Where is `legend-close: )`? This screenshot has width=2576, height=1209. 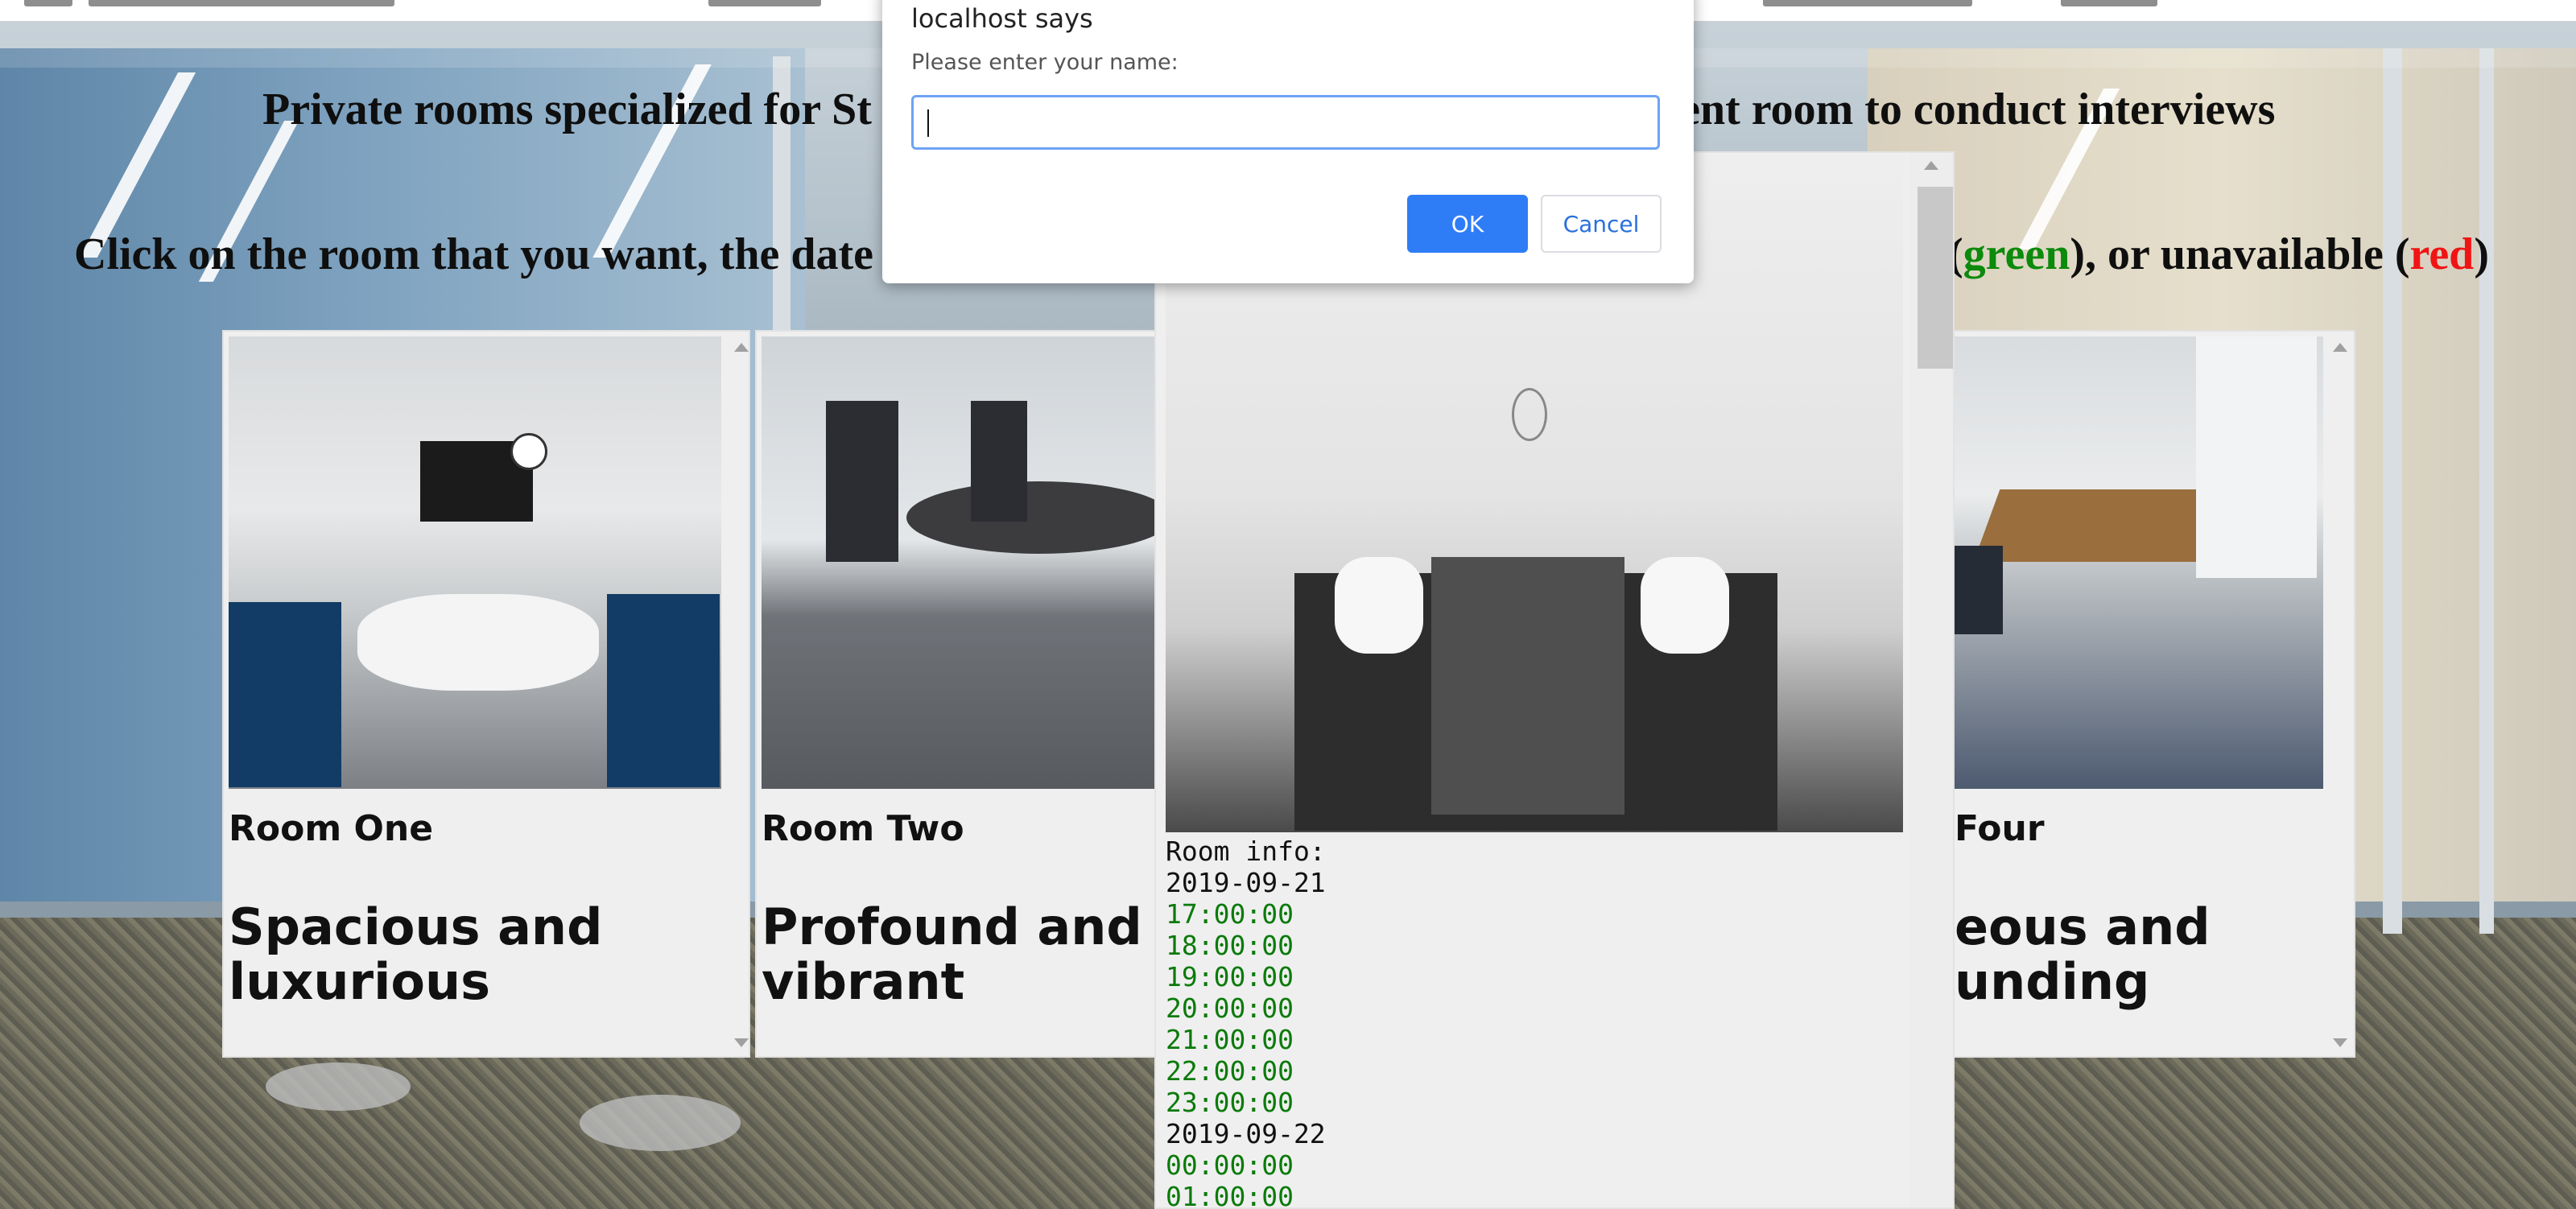
legend-close: ) is located at coordinates (2481, 254).